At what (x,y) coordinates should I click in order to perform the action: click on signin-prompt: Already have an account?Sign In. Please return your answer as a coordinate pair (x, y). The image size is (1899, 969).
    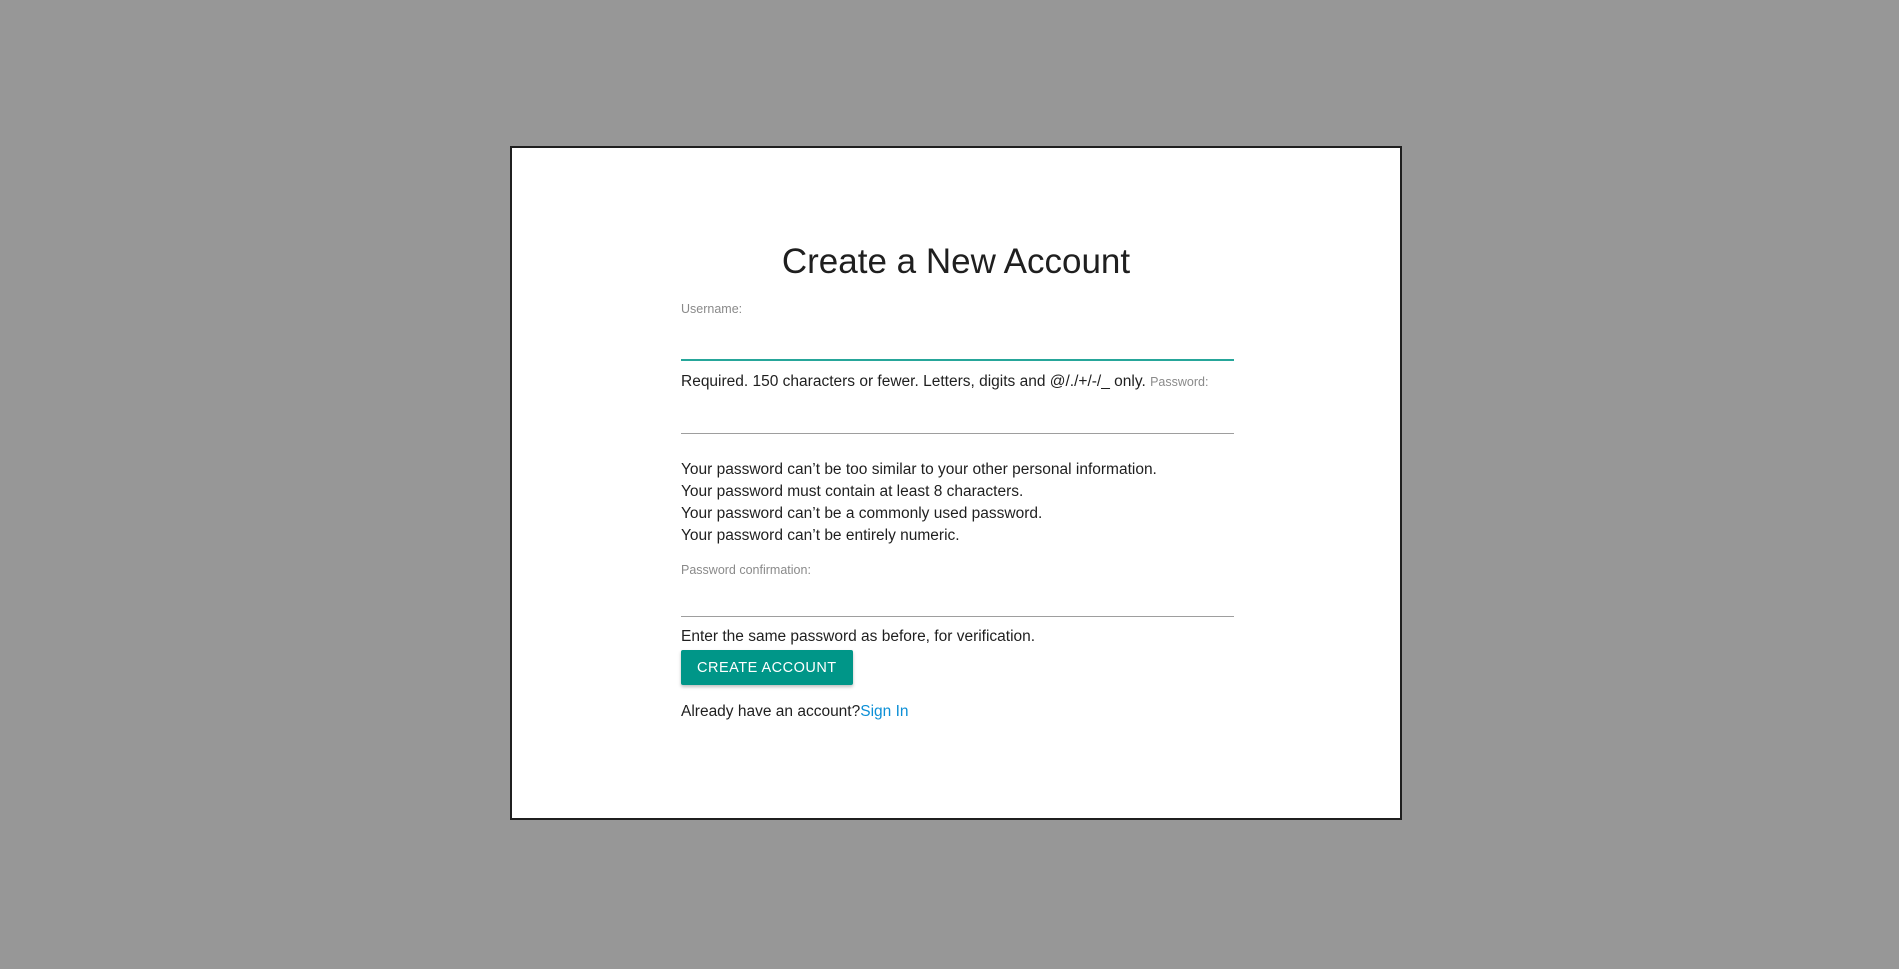
    Looking at the image, I should click on (957, 712).